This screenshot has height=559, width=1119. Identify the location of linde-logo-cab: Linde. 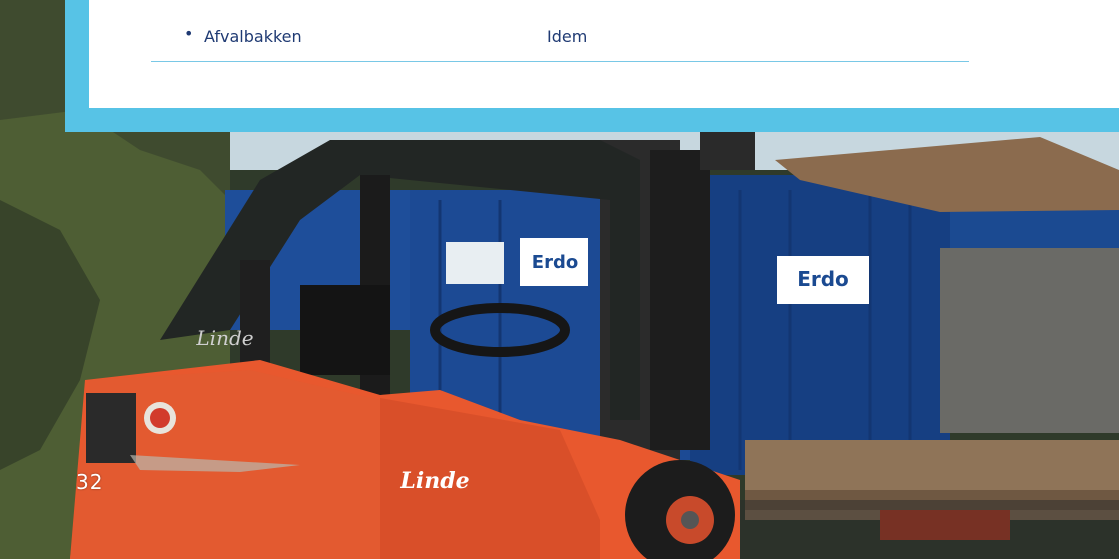
(224, 338).